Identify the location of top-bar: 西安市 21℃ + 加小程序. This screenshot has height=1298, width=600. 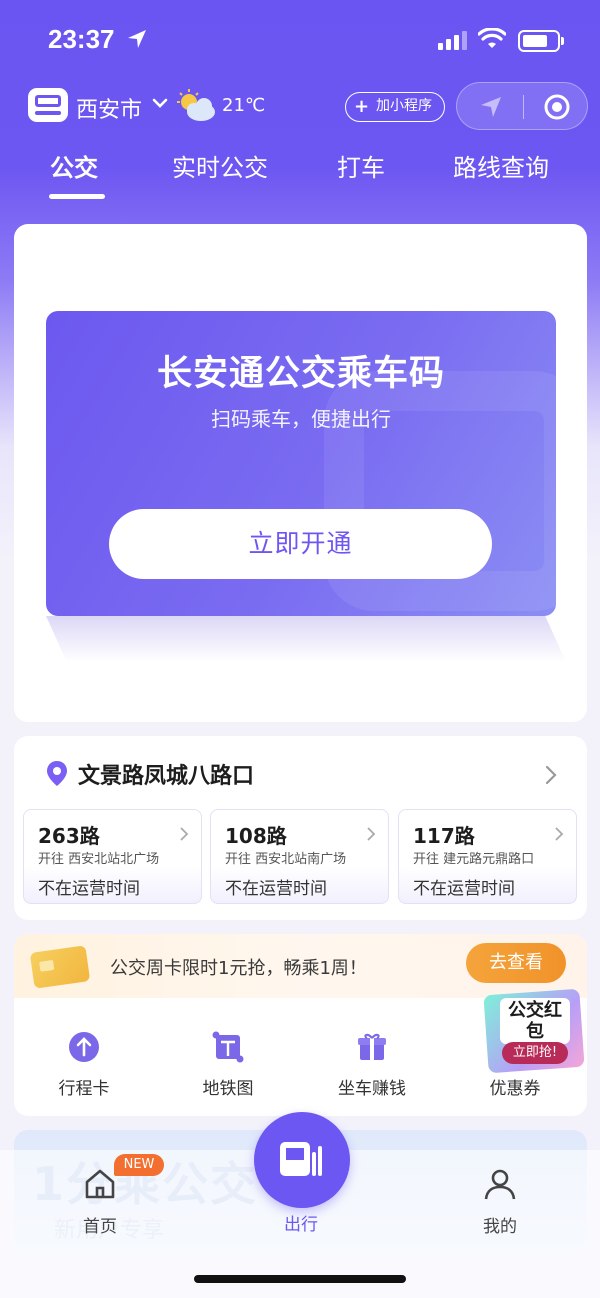
(300, 106).